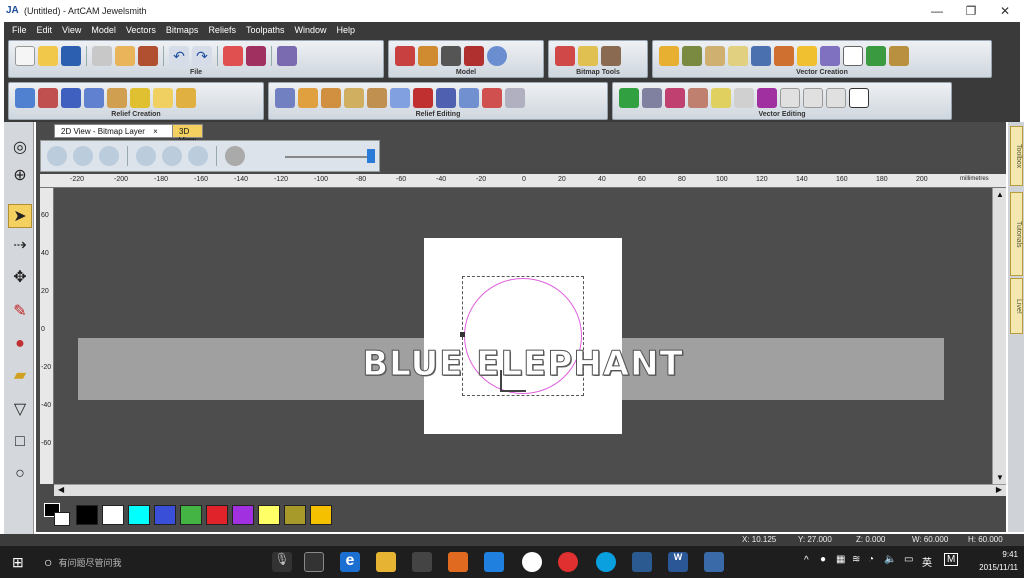 The width and height of the screenshot is (1024, 578). I want to click on zoom-selection-icon, so click(172, 156).